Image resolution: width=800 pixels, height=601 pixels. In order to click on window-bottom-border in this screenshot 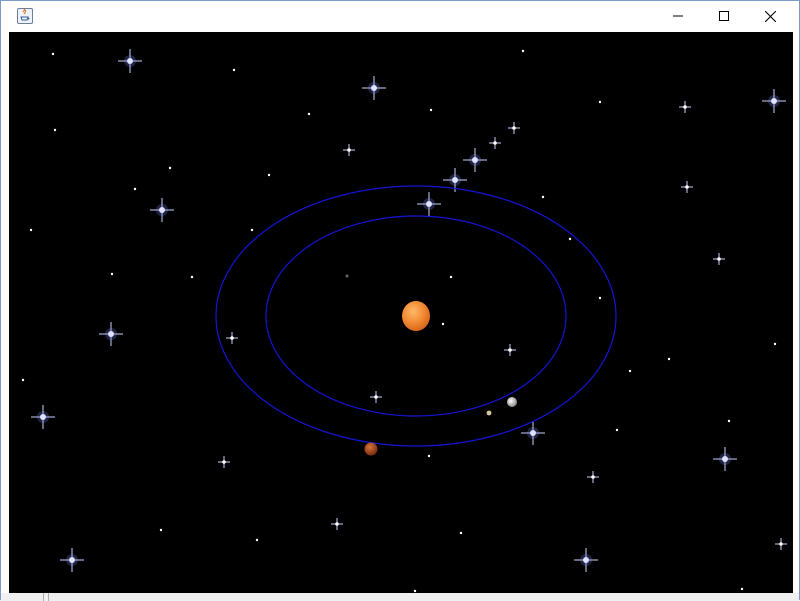, I will do `click(400, 596)`.